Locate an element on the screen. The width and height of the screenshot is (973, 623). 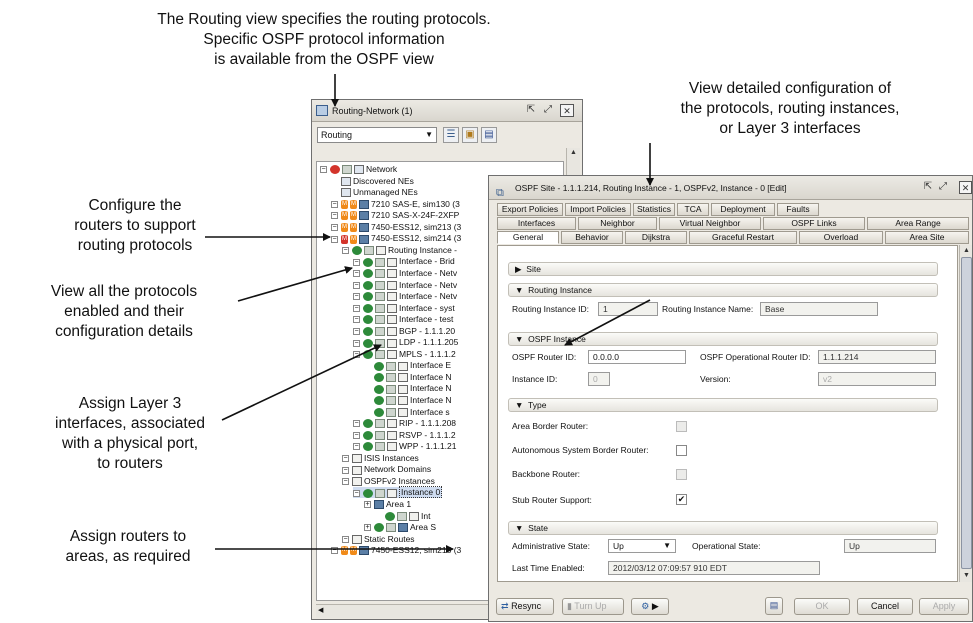
dialog-maximize-icon: ⤢ is located at coordinates (943, 187).